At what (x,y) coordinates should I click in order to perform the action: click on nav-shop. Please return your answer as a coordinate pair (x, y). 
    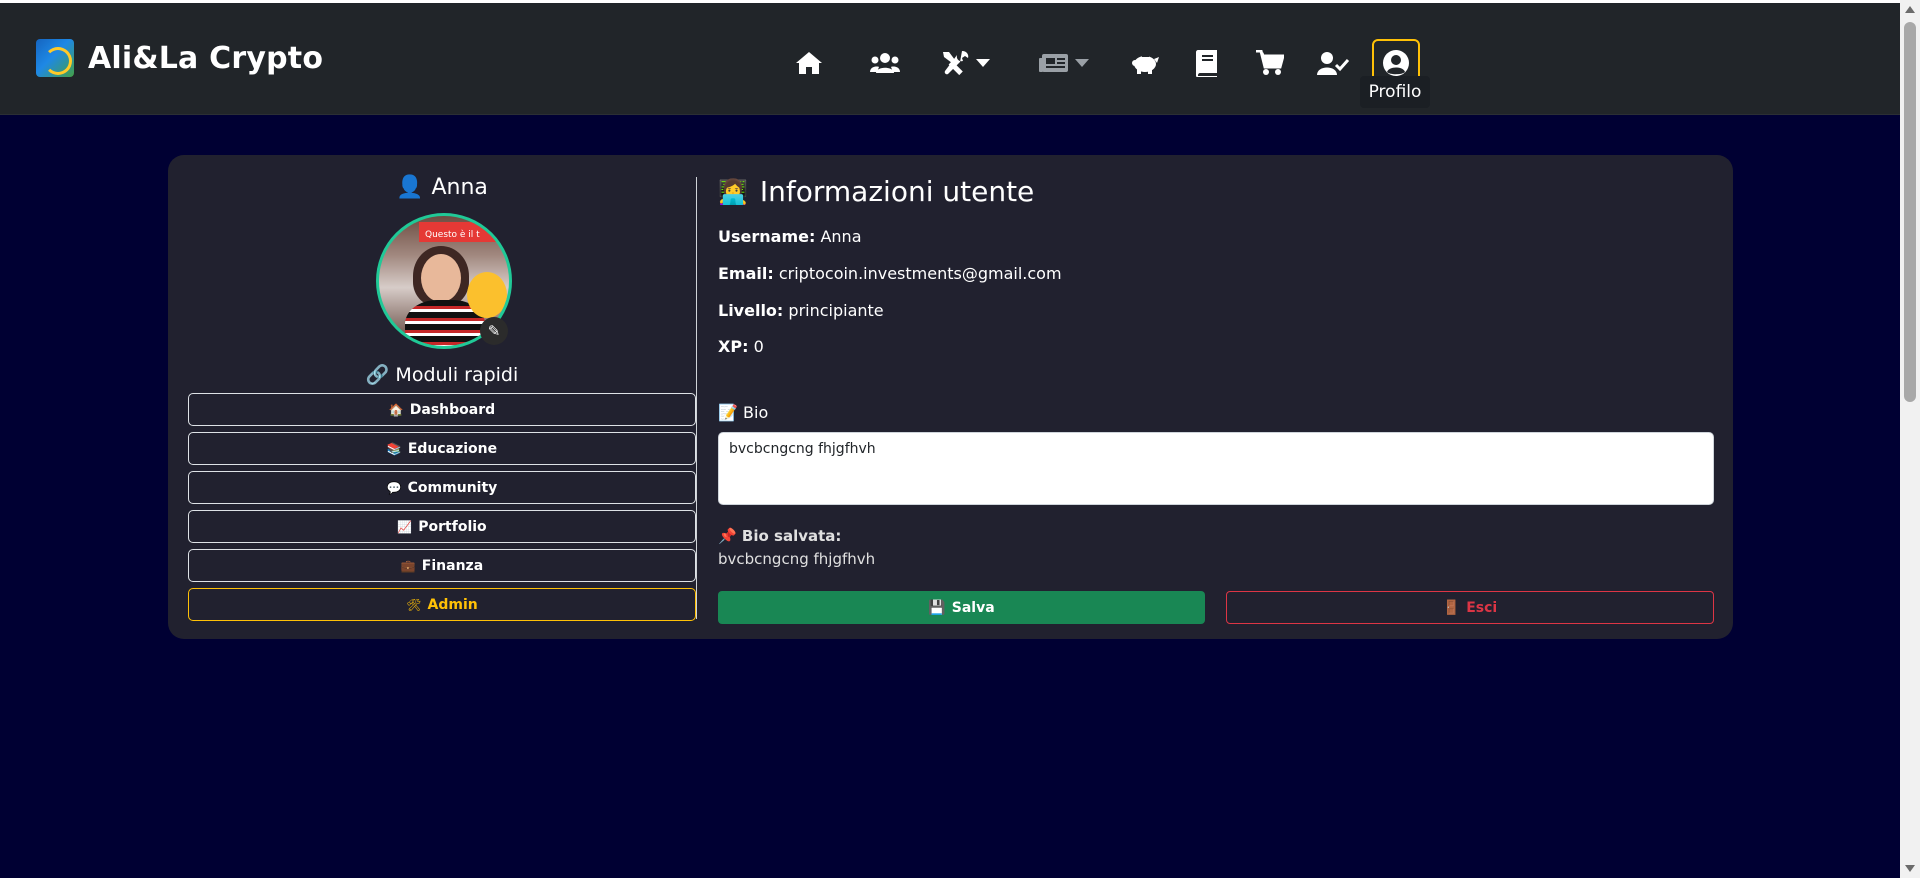
    Looking at the image, I should click on (1270, 63).